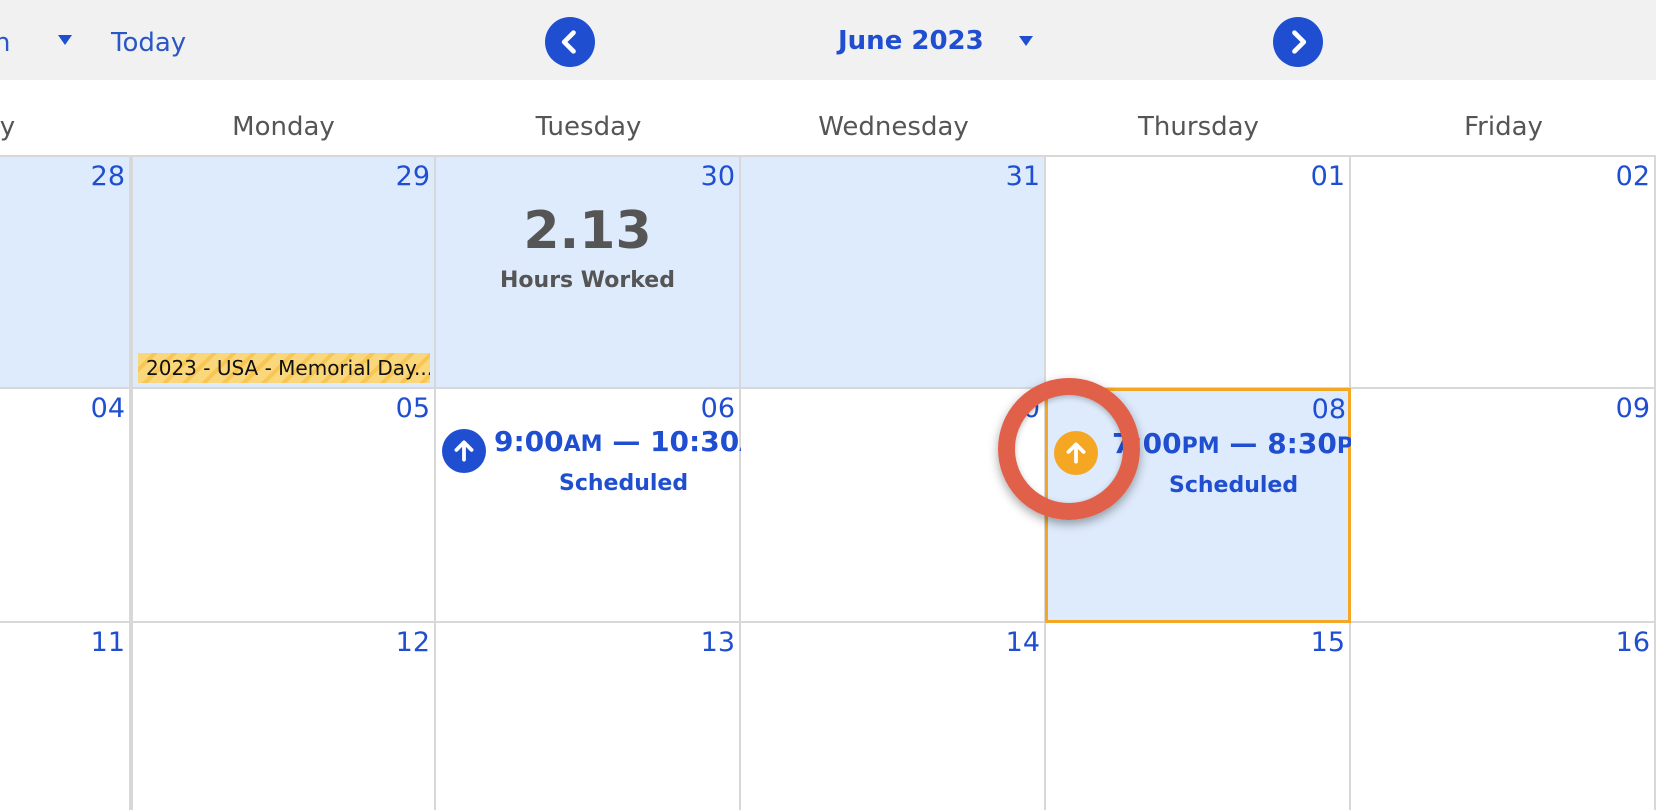 The height and width of the screenshot is (810, 1656). Describe the element at coordinates (1327, 642) in the screenshot. I see `day-number: 15` at that location.